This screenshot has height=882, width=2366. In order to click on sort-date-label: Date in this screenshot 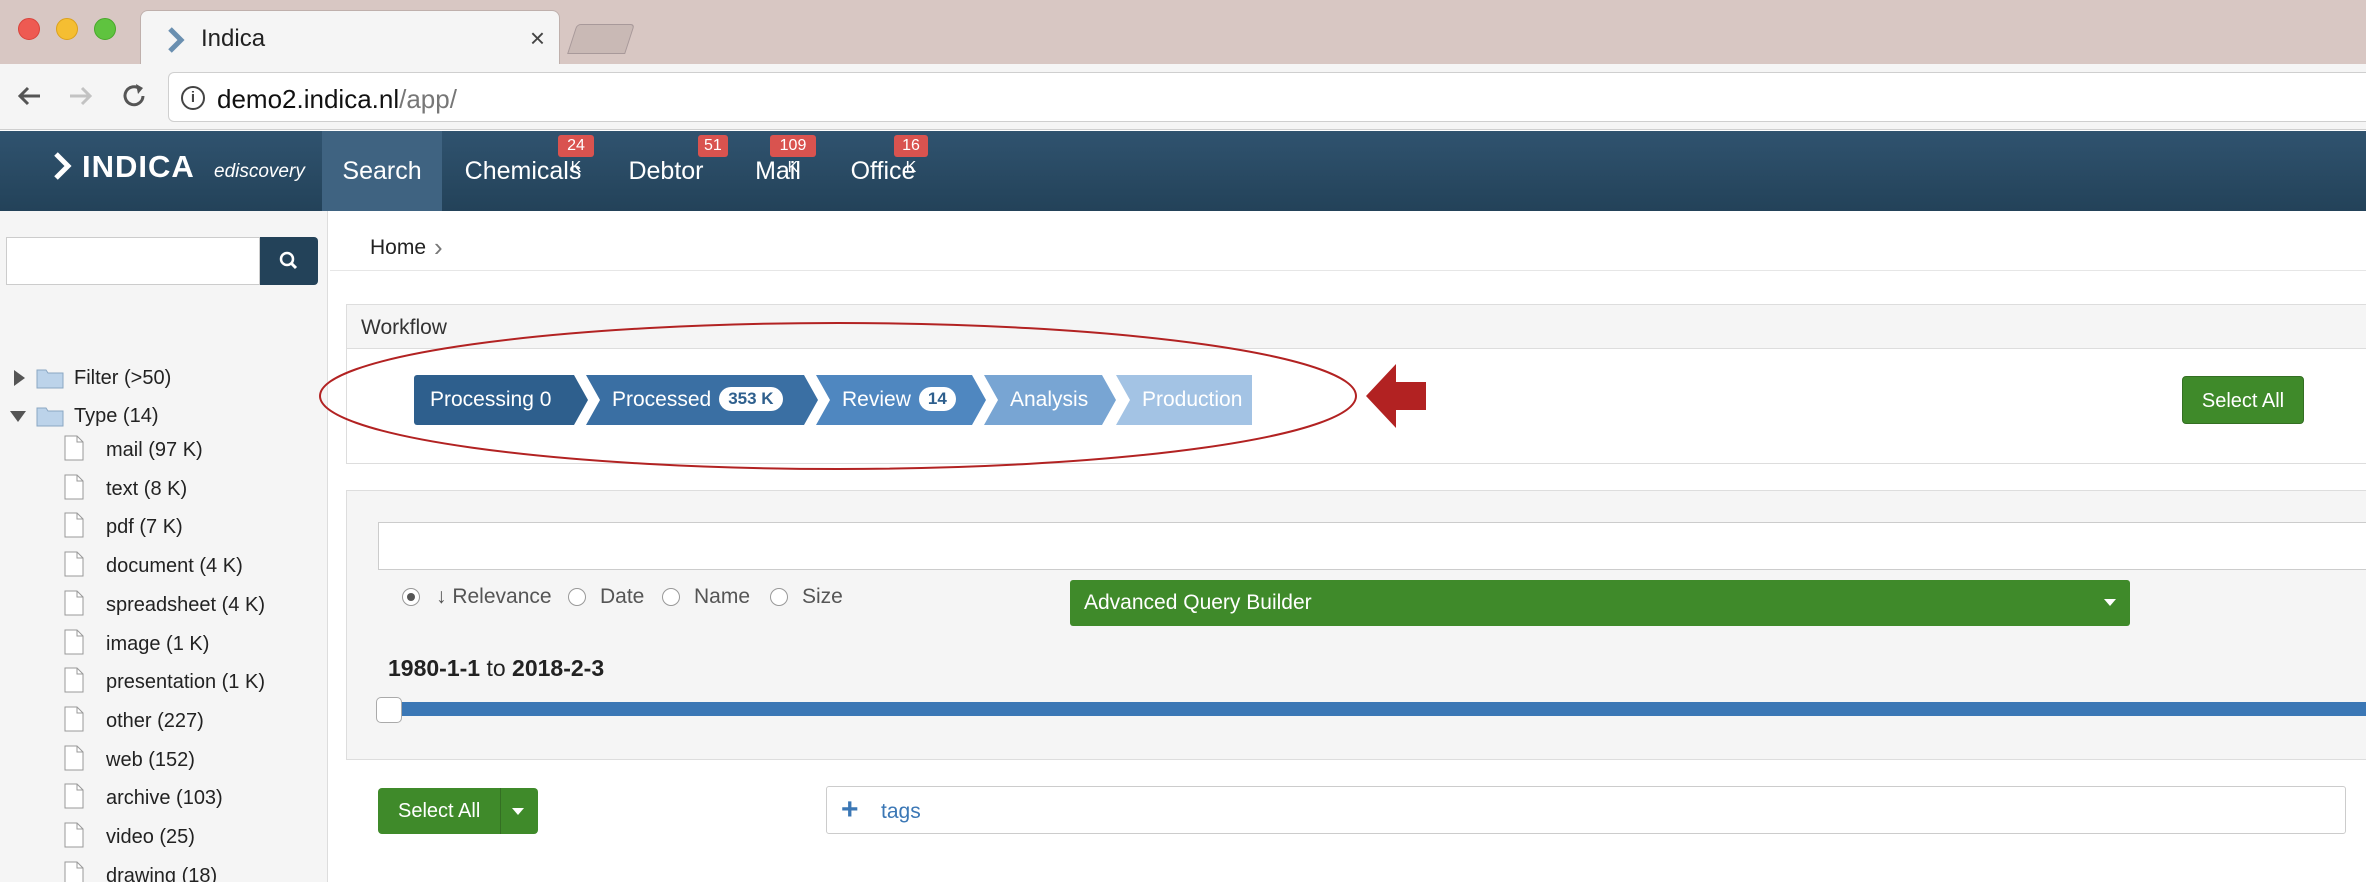, I will do `click(622, 596)`.